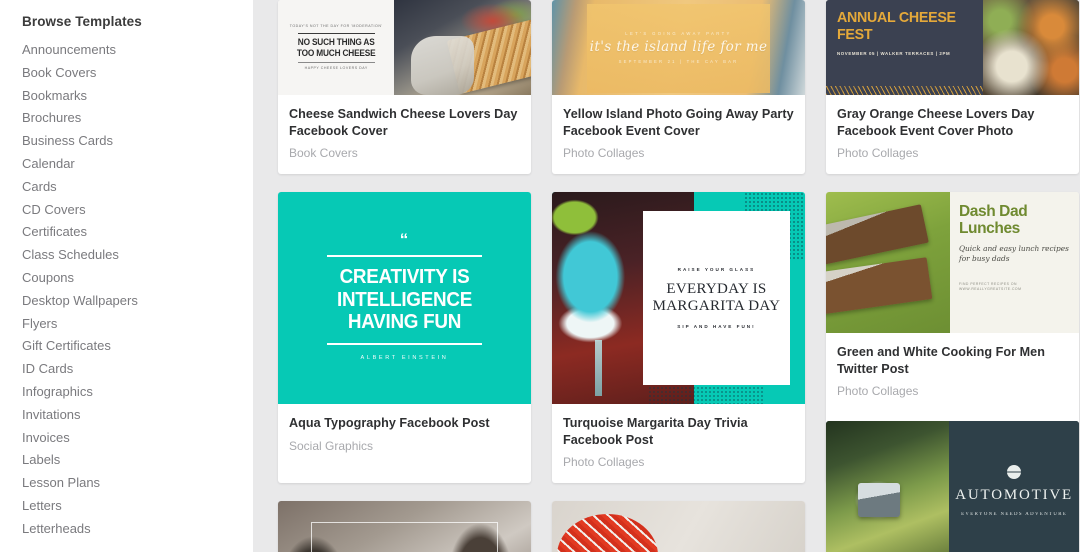  What do you see at coordinates (462, 47) in the screenshot?
I see `thumb-photo-sandwich` at bounding box center [462, 47].